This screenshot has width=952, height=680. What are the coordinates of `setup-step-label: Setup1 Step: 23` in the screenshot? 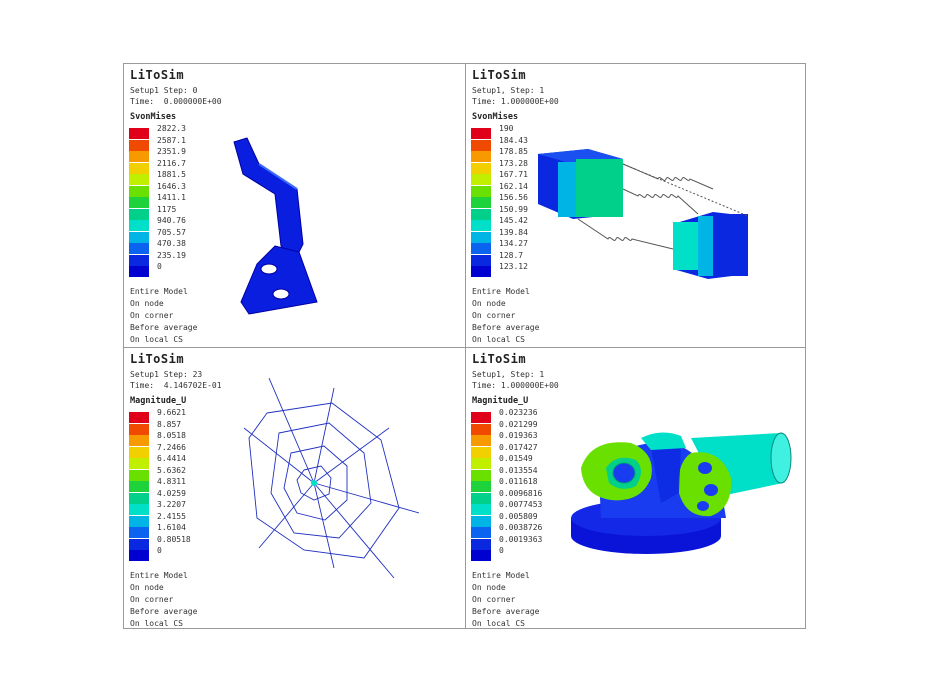 It's located at (166, 374).